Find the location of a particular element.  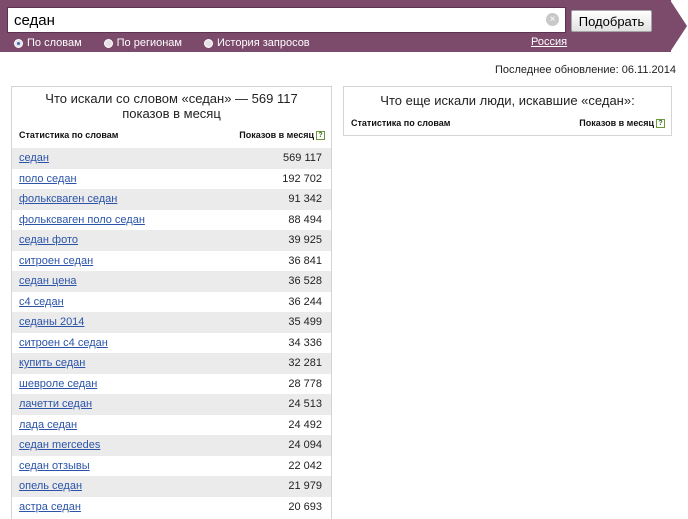

shows-count: 24 094 is located at coordinates (305, 445).